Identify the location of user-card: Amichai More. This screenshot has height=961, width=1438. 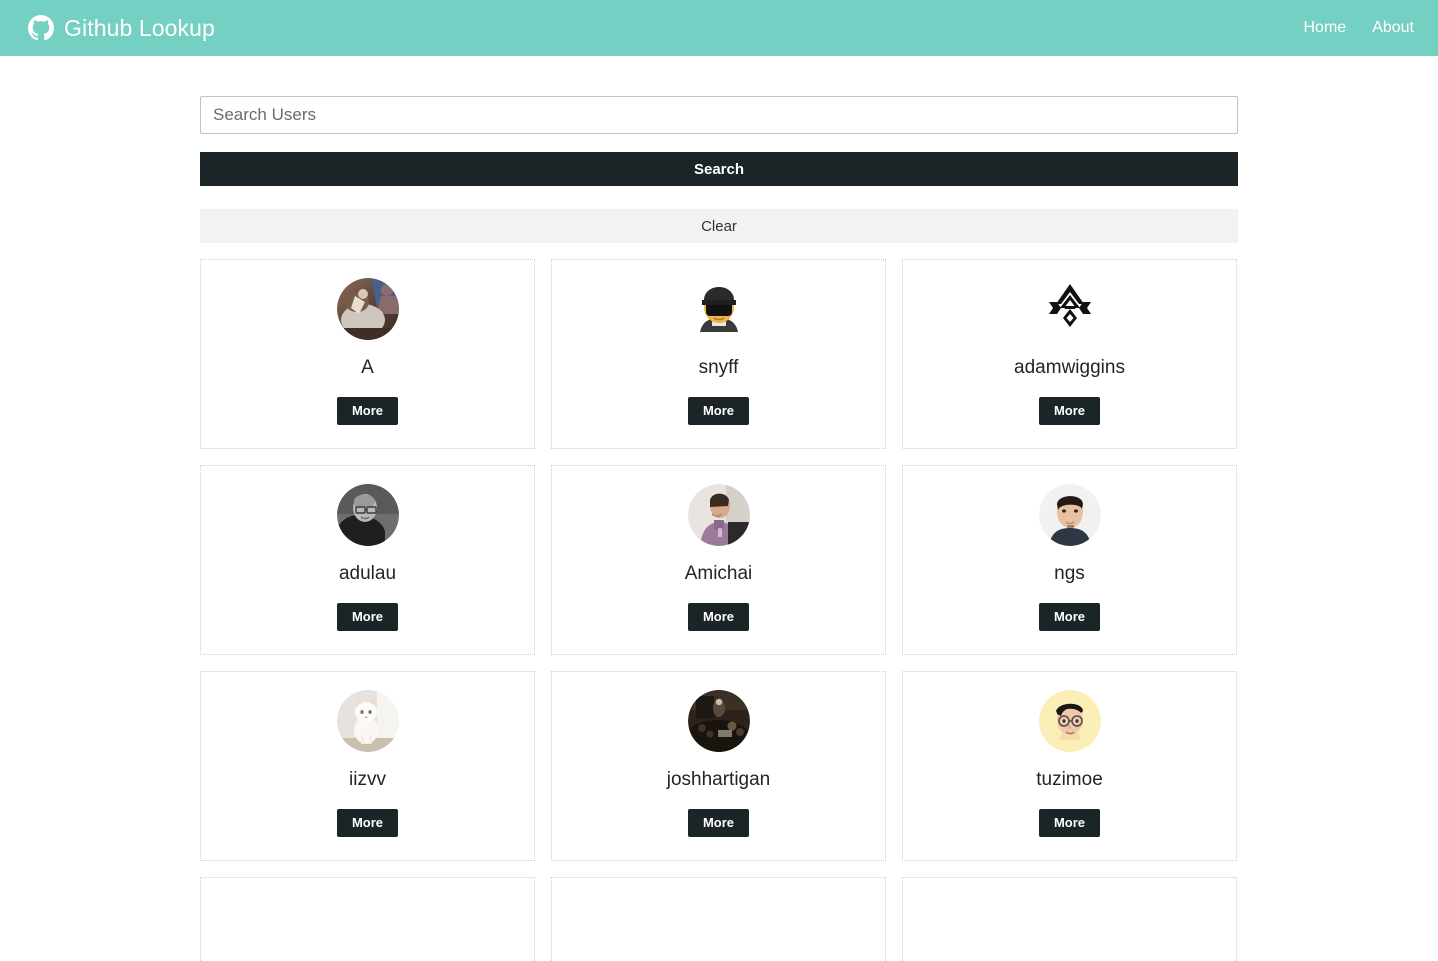
(718, 560).